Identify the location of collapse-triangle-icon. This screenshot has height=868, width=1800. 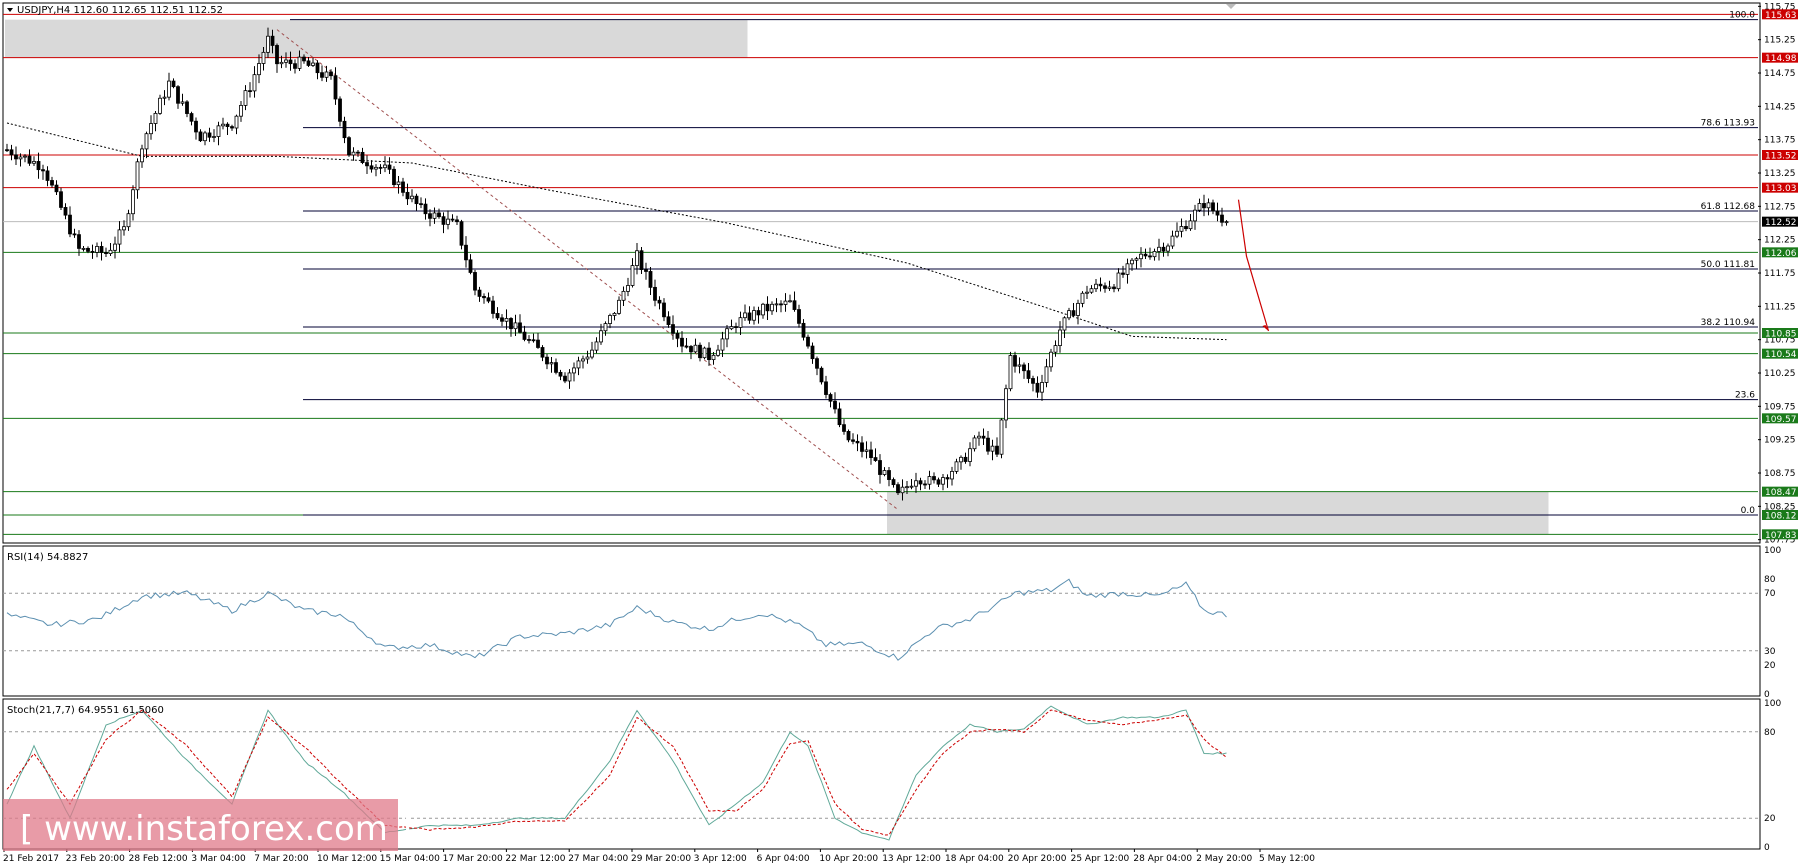
(10, 10).